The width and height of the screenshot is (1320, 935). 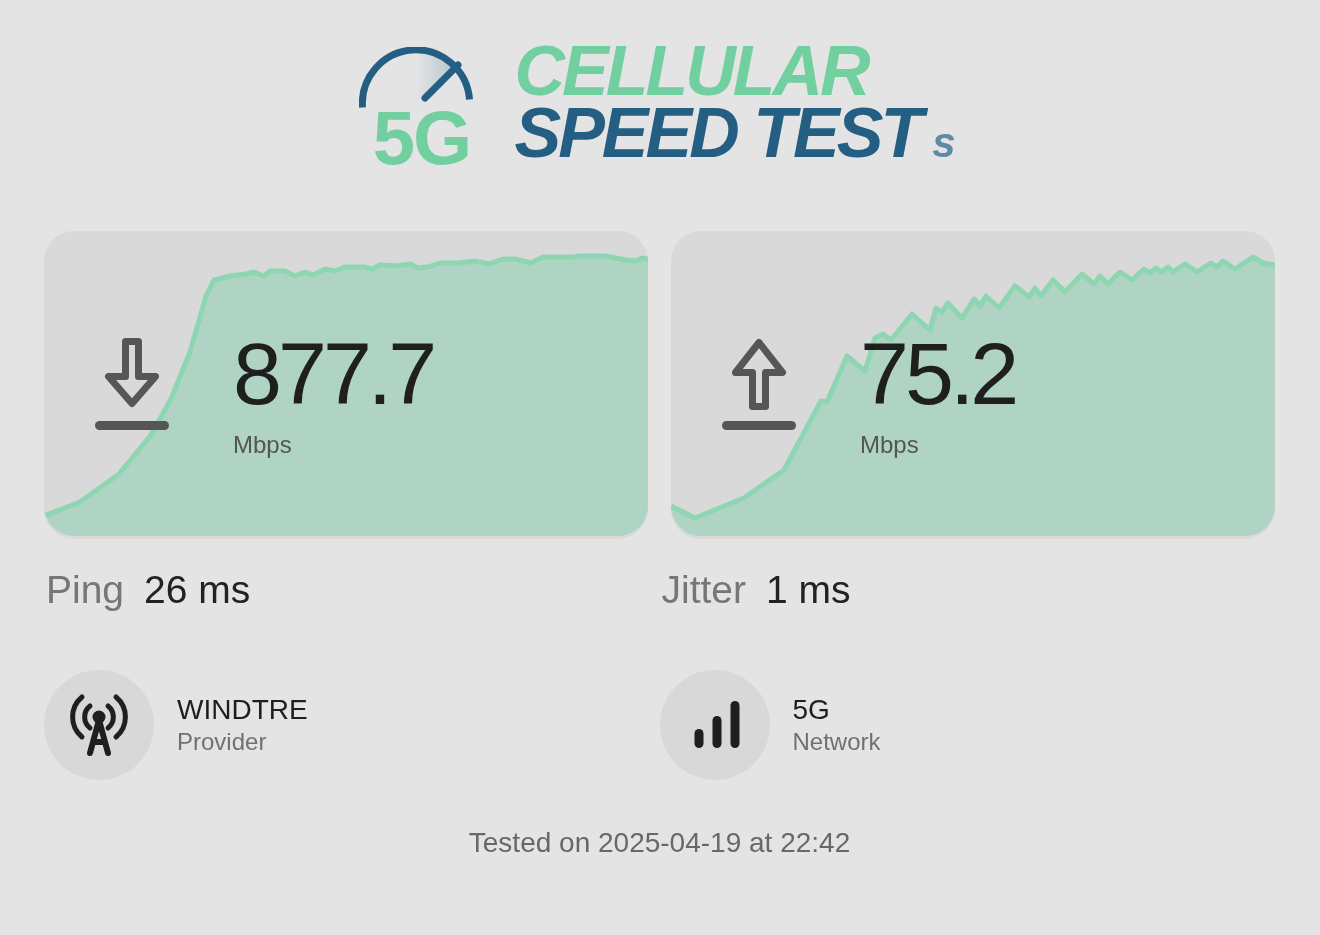 I want to click on detail-value: 5G, so click(x=811, y=710).